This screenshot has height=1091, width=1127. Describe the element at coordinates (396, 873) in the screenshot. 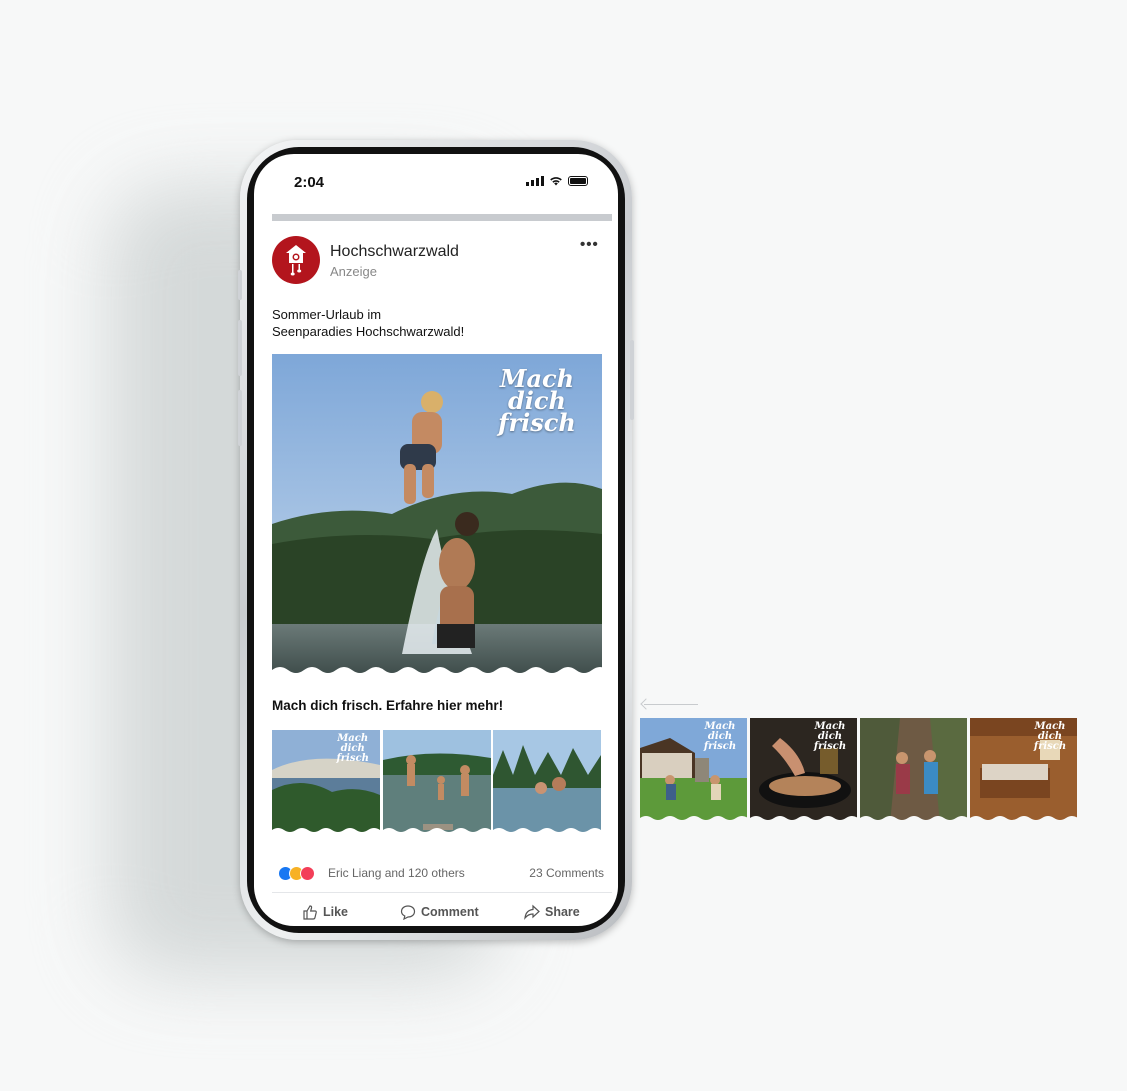

I see `reactions-summary: Eric Liang and 120 others` at that location.